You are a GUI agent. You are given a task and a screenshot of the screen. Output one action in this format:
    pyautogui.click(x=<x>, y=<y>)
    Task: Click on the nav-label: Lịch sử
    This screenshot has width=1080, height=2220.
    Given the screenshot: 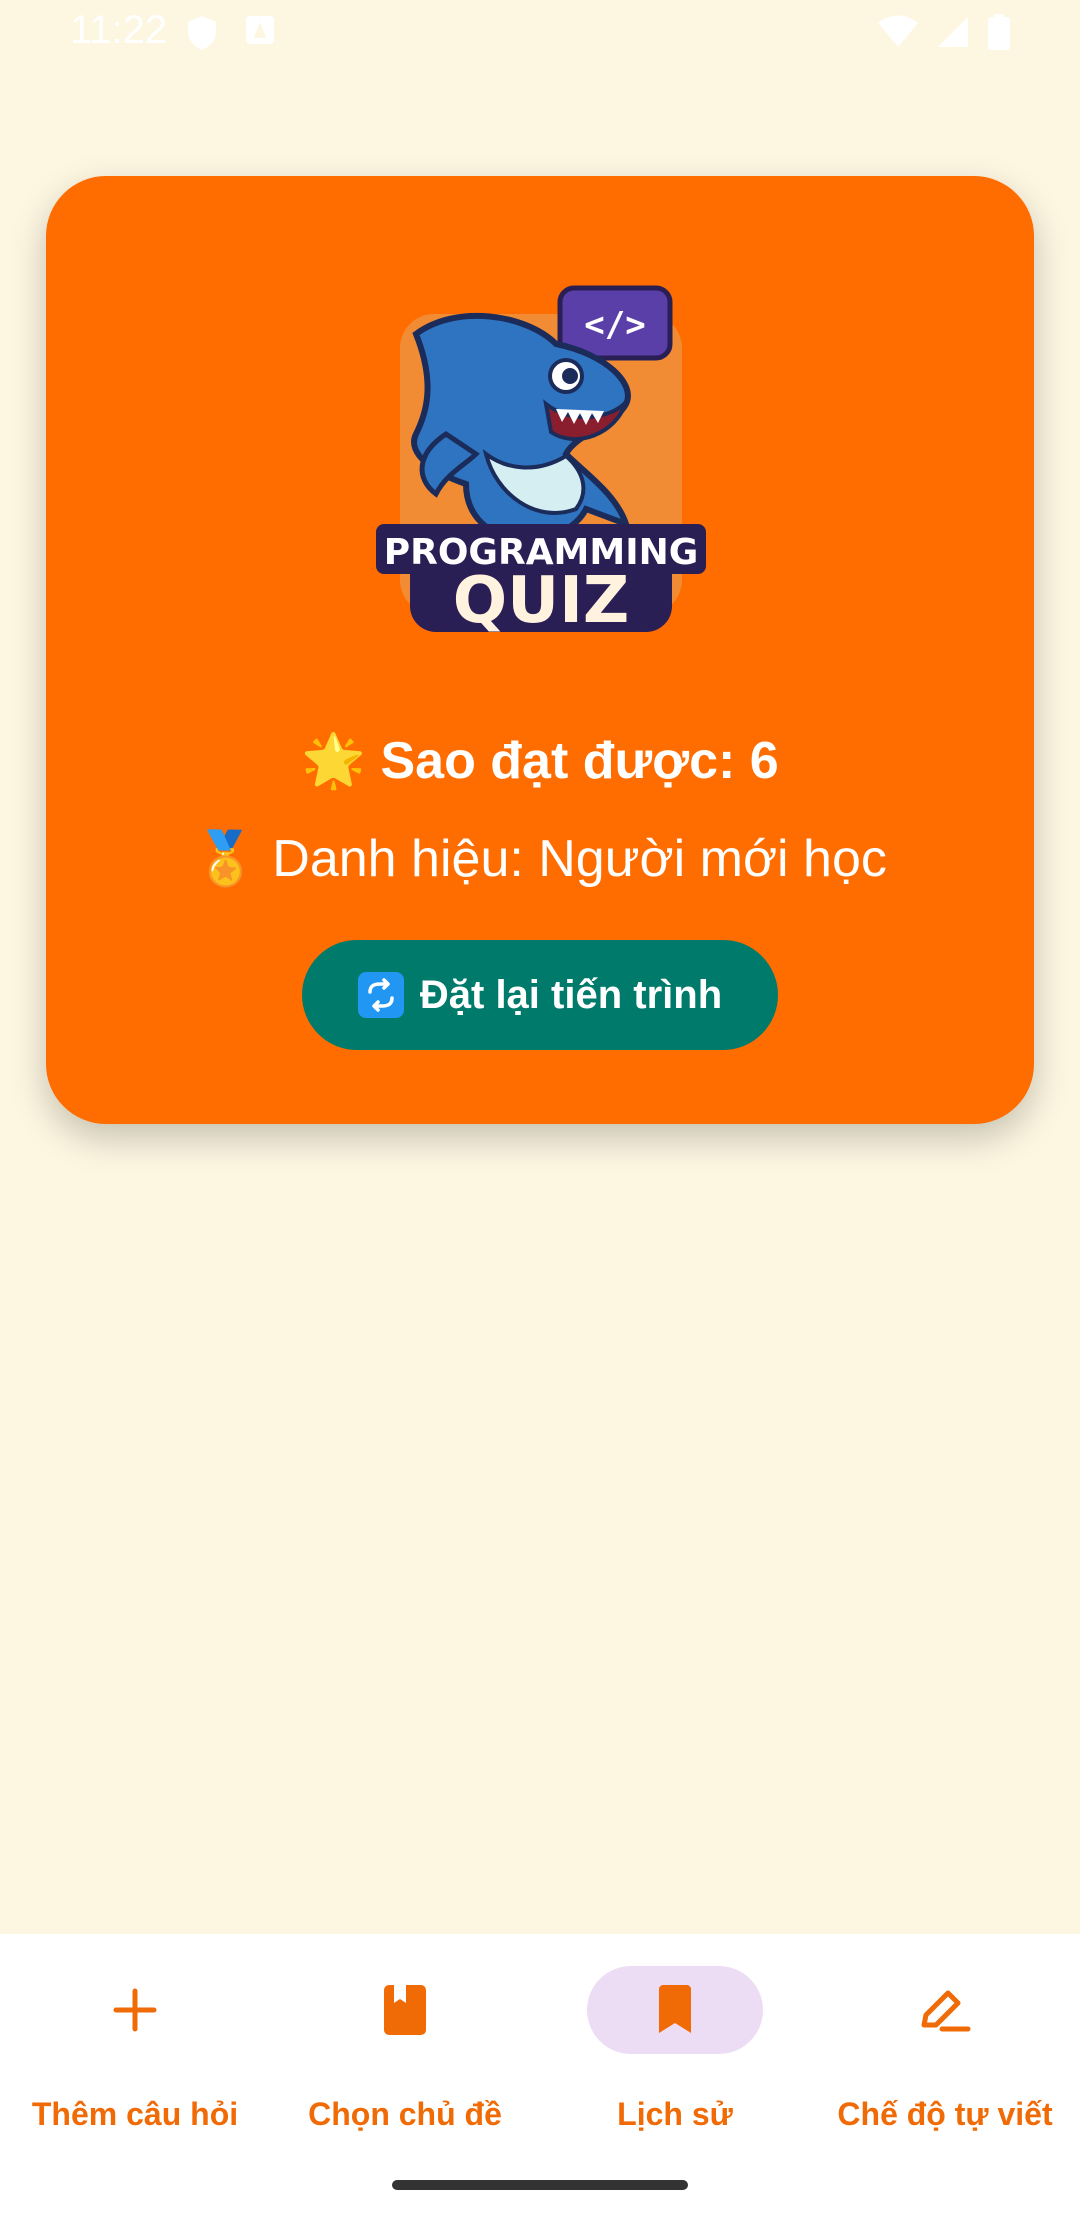 What is the action you would take?
    pyautogui.click(x=675, y=2114)
    